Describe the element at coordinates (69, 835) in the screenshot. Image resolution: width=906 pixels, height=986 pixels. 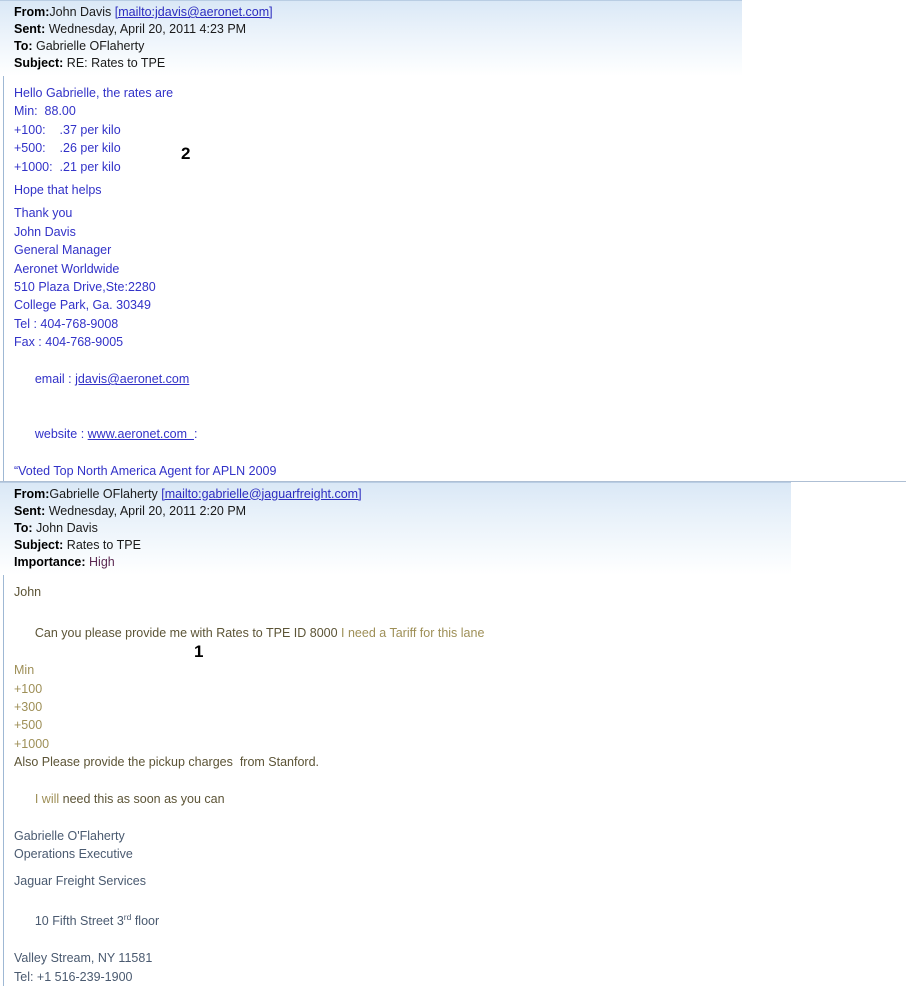
I see `signer-name: Gabrielle O'Flaherty` at that location.